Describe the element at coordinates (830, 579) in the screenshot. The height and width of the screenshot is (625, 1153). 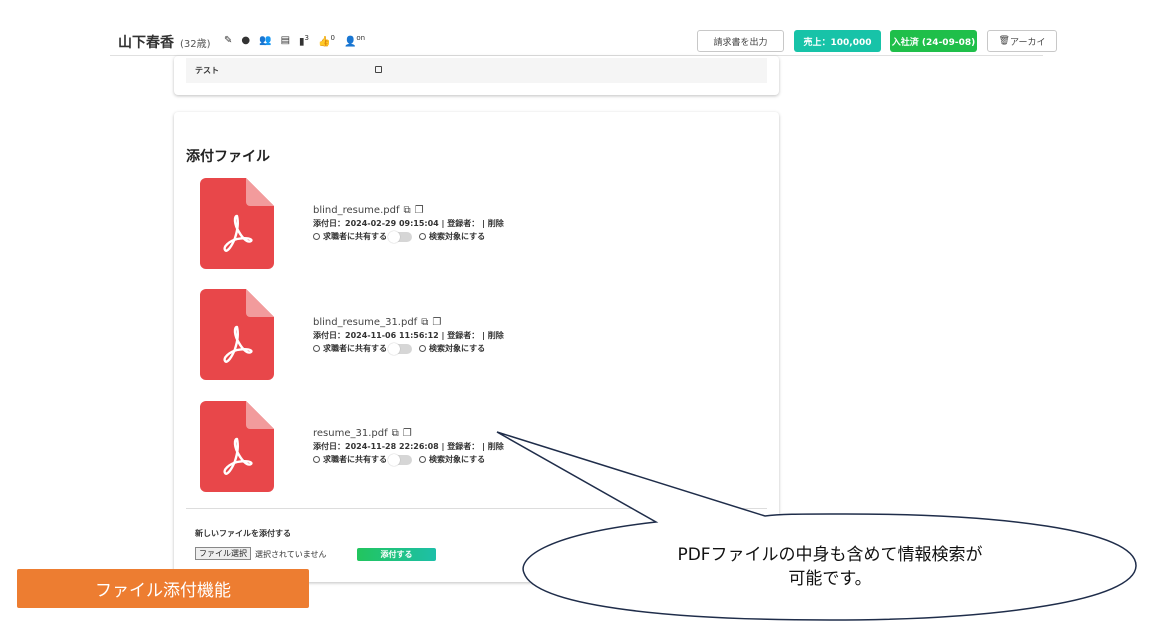
I see `callout-line-2: 可能です。` at that location.